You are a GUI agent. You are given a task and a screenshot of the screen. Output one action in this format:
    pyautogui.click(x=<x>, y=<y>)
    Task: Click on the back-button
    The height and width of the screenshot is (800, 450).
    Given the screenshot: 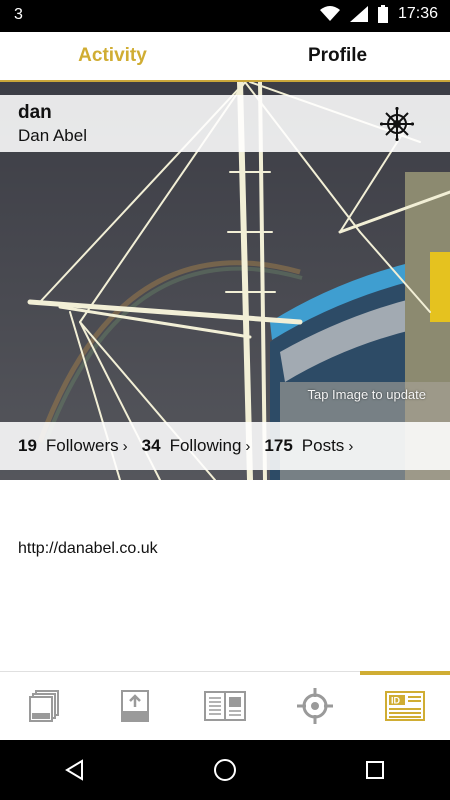 What is the action you would take?
    pyautogui.click(x=75, y=770)
    